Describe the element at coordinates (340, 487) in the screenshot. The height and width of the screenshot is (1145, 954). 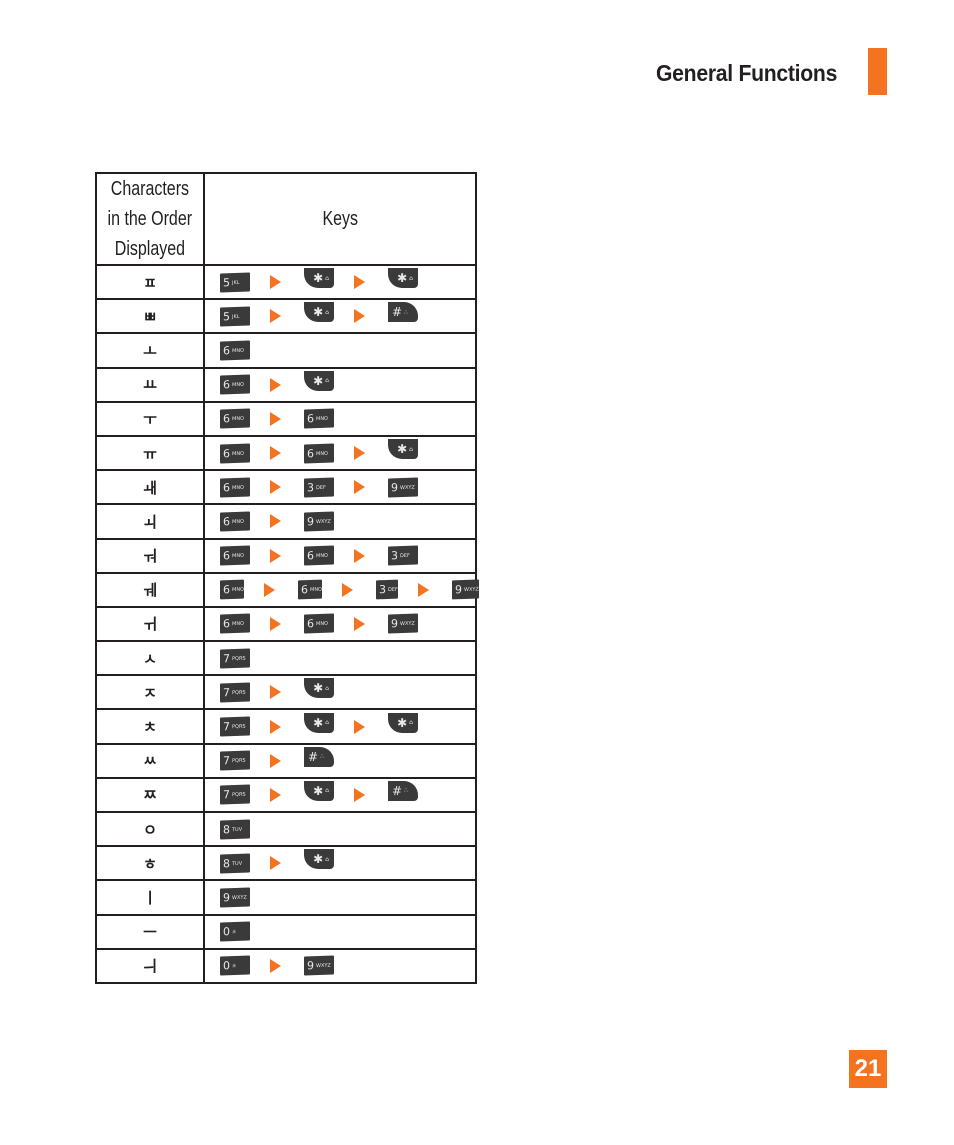
I see `key-sequence: 6 MNO 3 DEF 9 WXYZ` at that location.